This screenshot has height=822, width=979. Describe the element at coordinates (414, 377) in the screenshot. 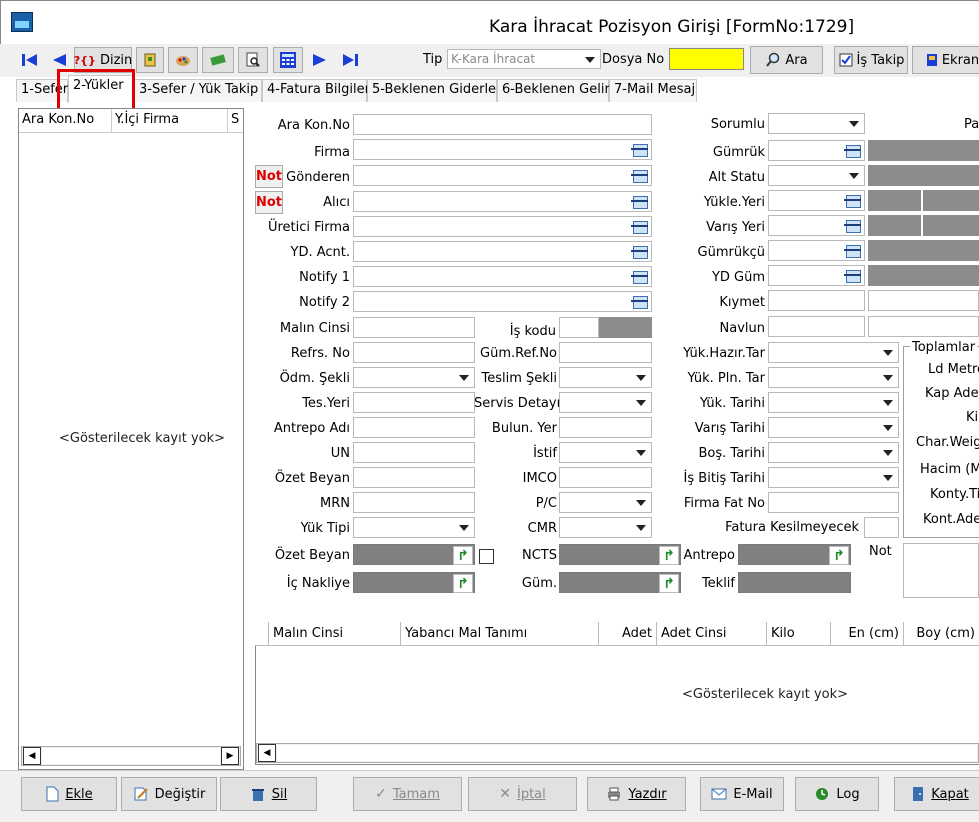

I see `odm-sekli-select` at that location.